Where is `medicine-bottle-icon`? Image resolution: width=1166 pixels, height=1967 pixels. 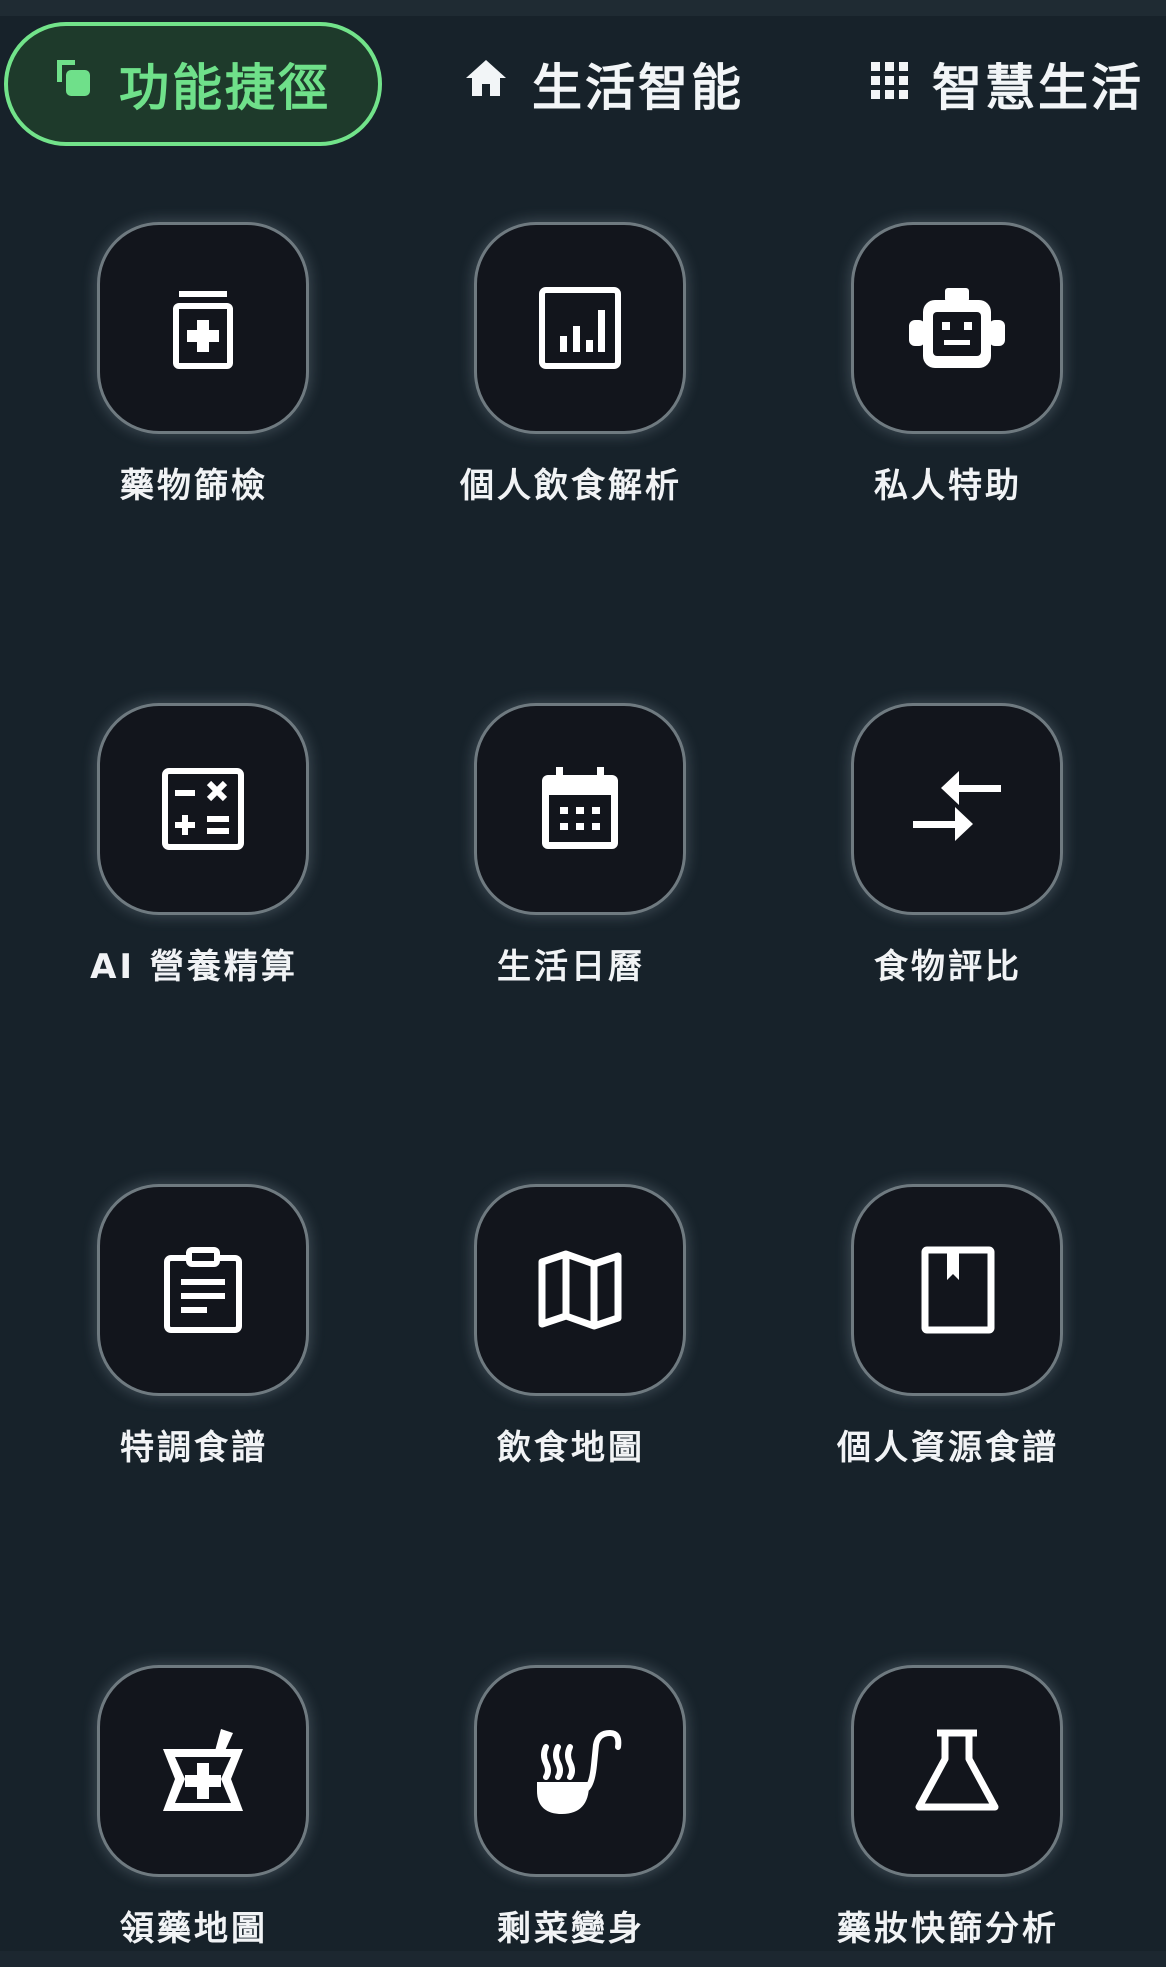 medicine-bottle-icon is located at coordinates (203, 330).